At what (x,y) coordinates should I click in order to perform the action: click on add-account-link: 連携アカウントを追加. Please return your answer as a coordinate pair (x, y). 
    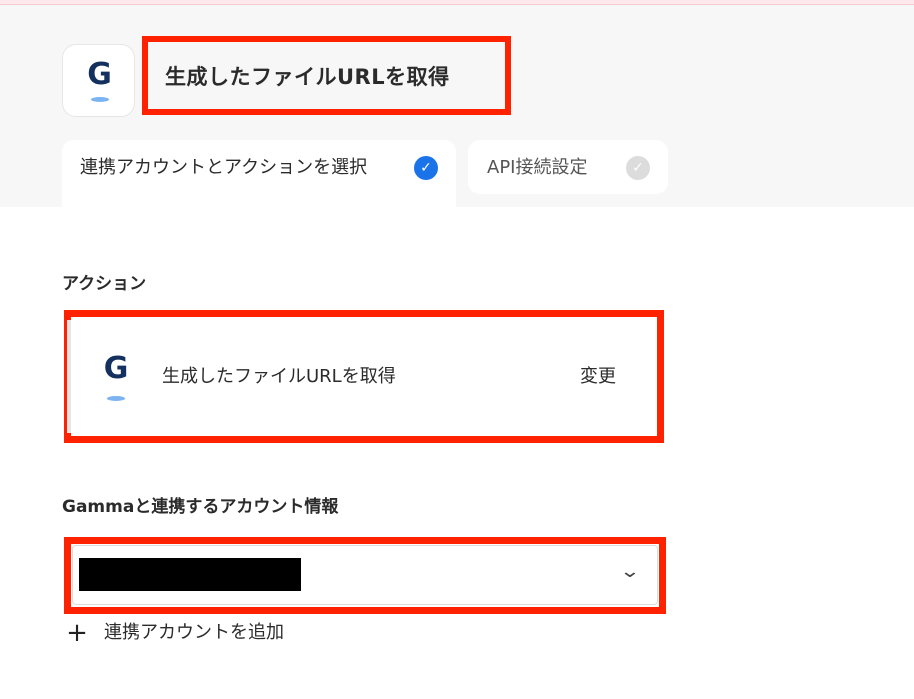
    Looking at the image, I should click on (194, 633).